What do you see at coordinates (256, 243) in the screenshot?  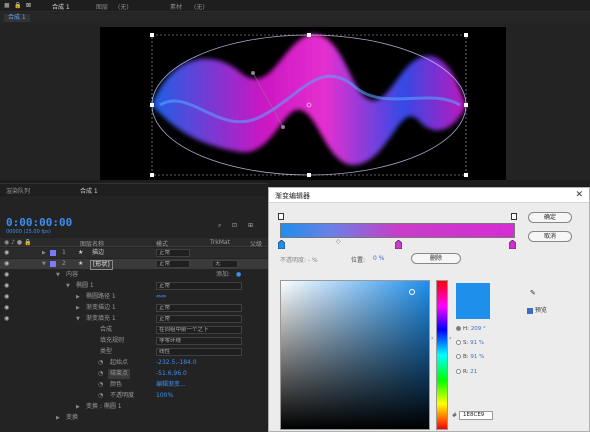 I see `col-parent: 父级` at bounding box center [256, 243].